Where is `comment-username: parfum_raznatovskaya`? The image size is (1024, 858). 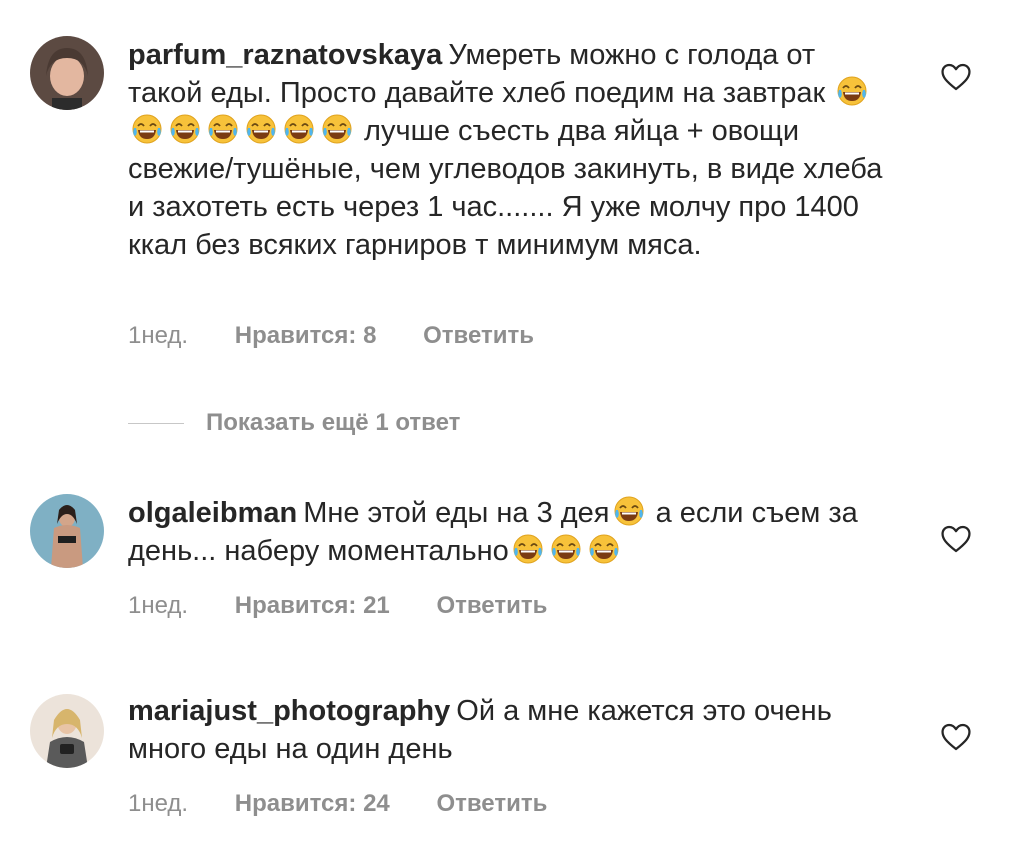
comment-username: parfum_raznatovskaya is located at coordinates (285, 55).